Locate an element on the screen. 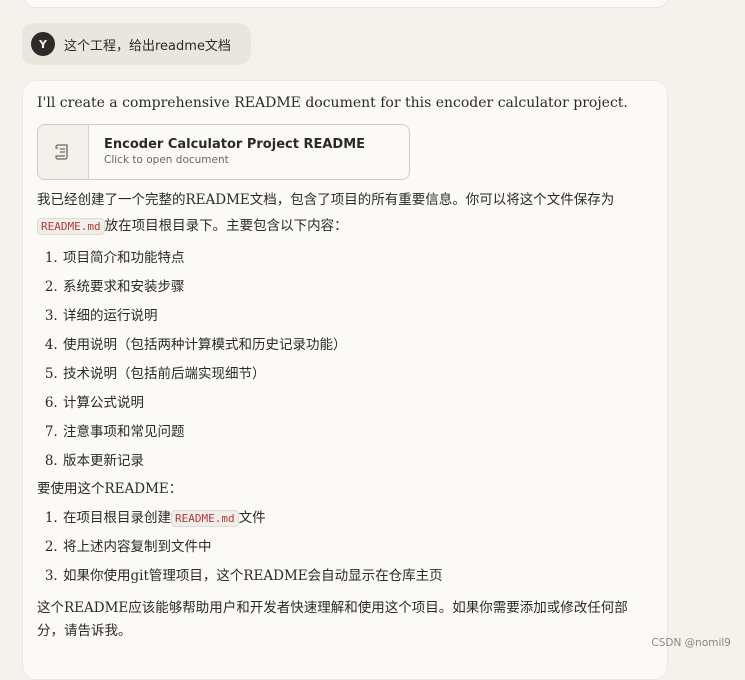 The image size is (745, 680). list-item: 项目简介和功能特点 is located at coordinates (357, 258).